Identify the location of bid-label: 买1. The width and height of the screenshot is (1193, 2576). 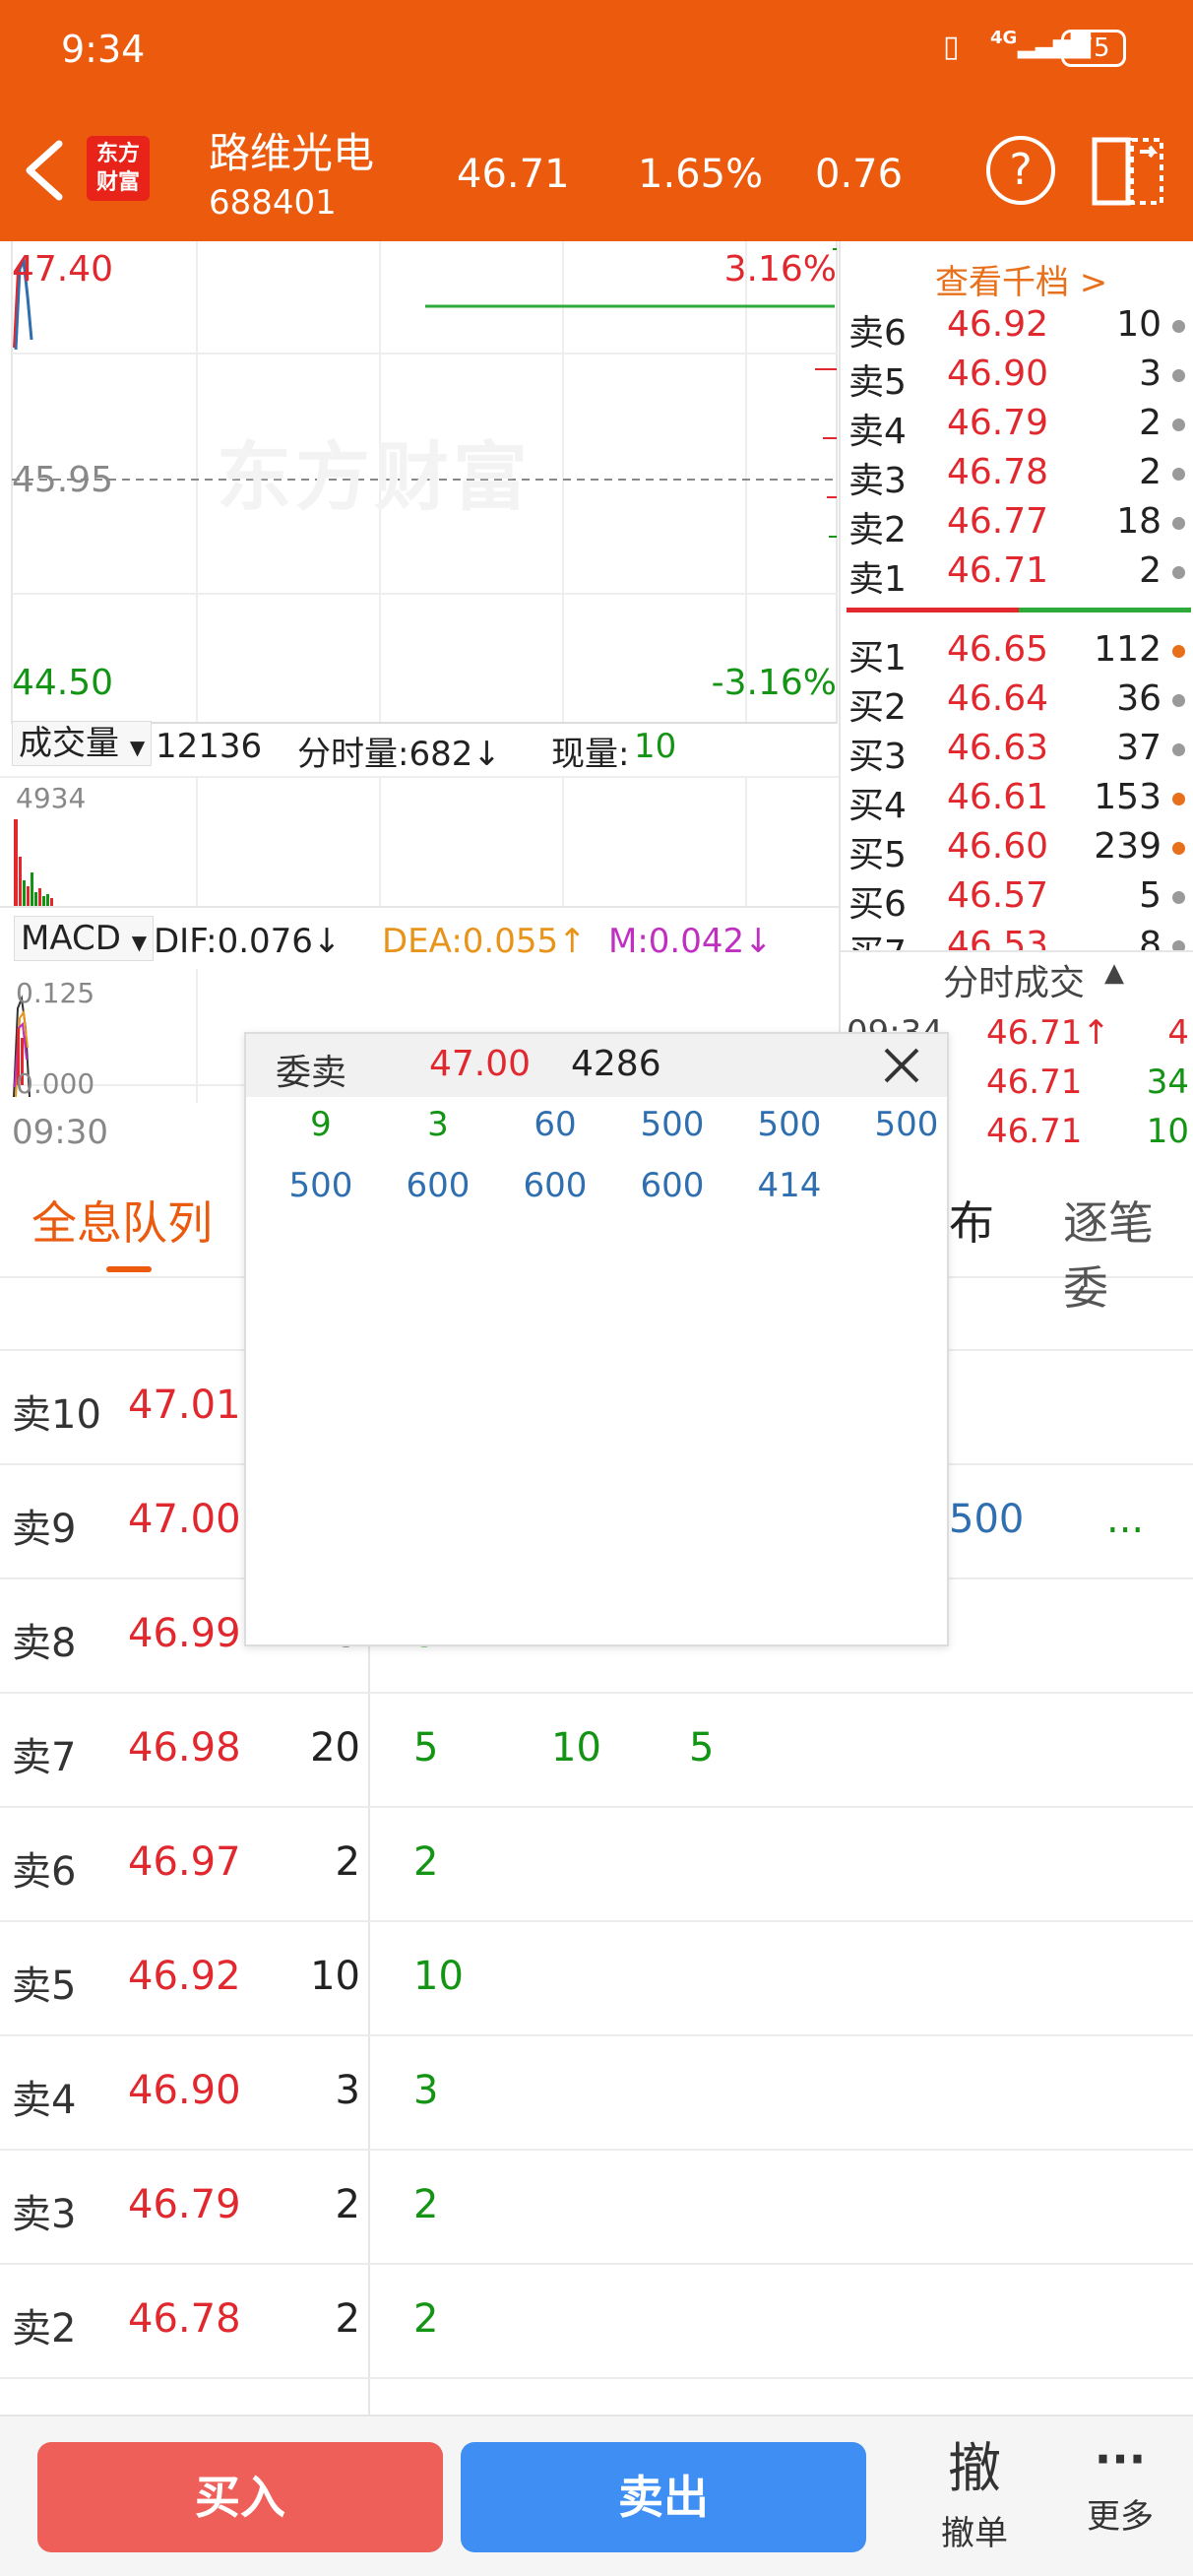
(877, 658).